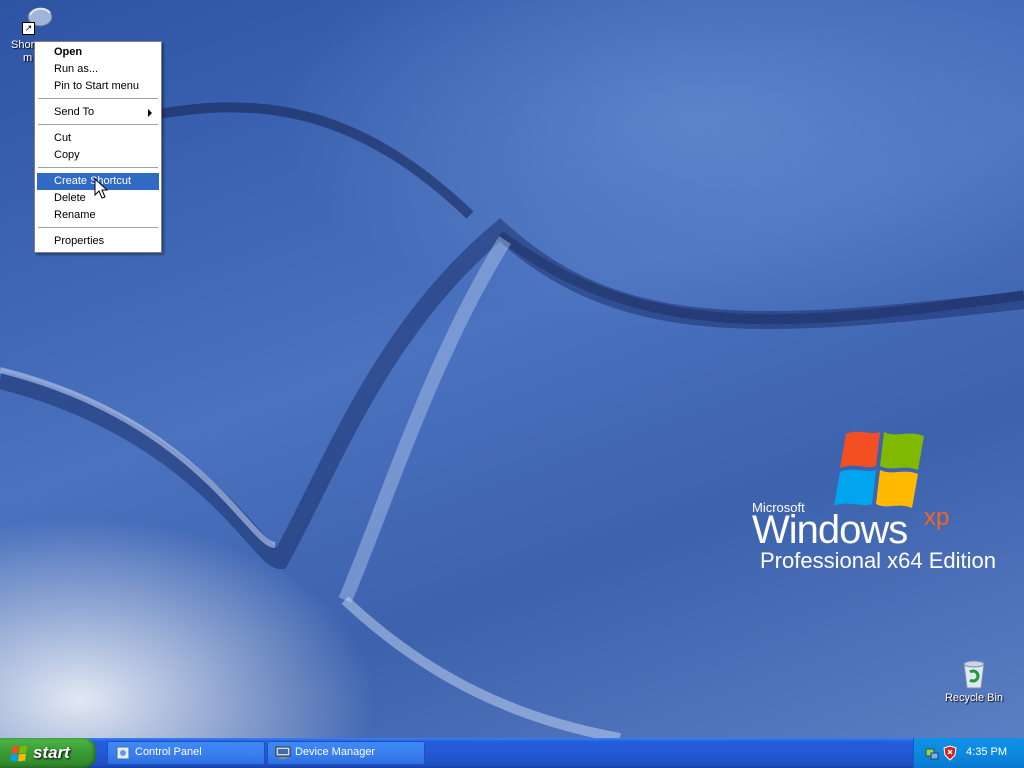  Describe the element at coordinates (123, 753) in the screenshot. I see `control-panel-icon` at that location.